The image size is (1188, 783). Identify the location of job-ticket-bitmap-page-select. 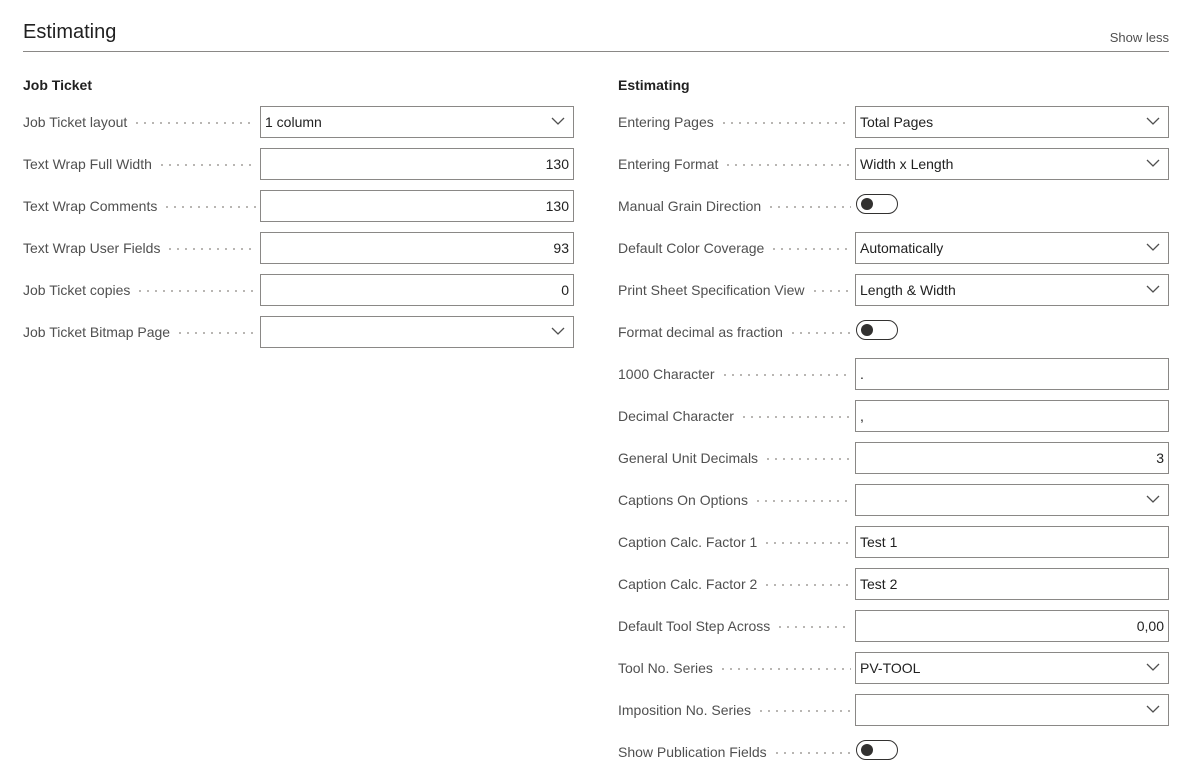
(417, 332).